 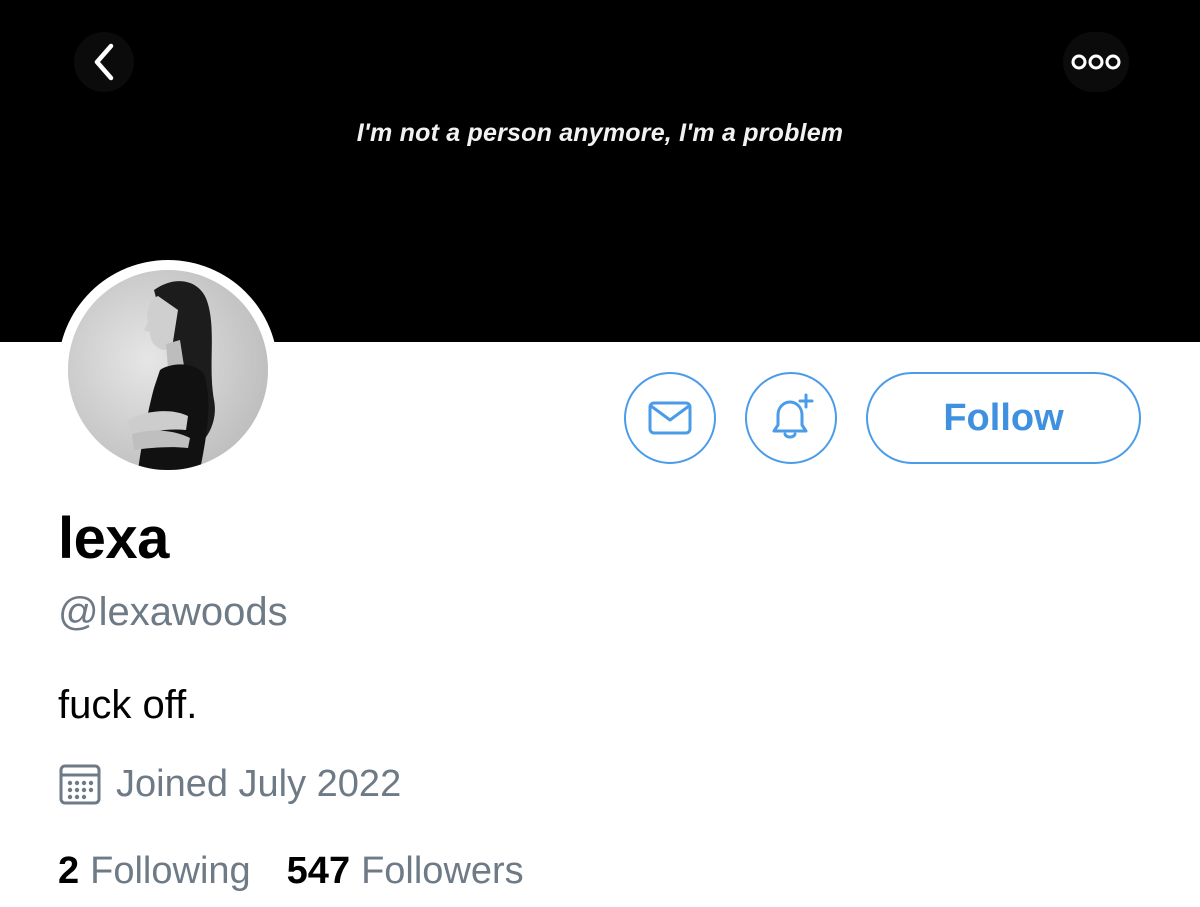 I want to click on followers-count: 547, so click(x=318, y=871).